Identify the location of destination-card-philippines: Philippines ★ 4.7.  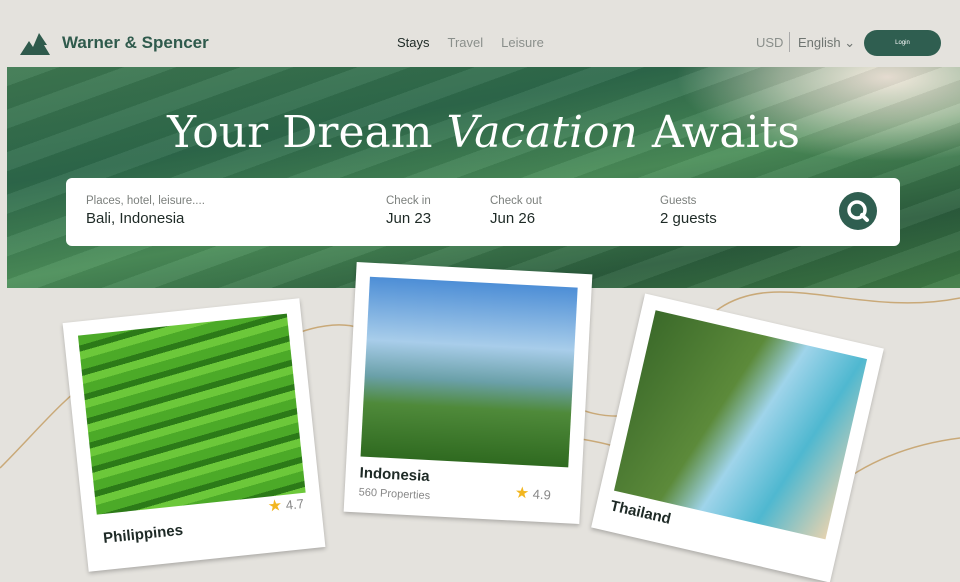
(194, 435).